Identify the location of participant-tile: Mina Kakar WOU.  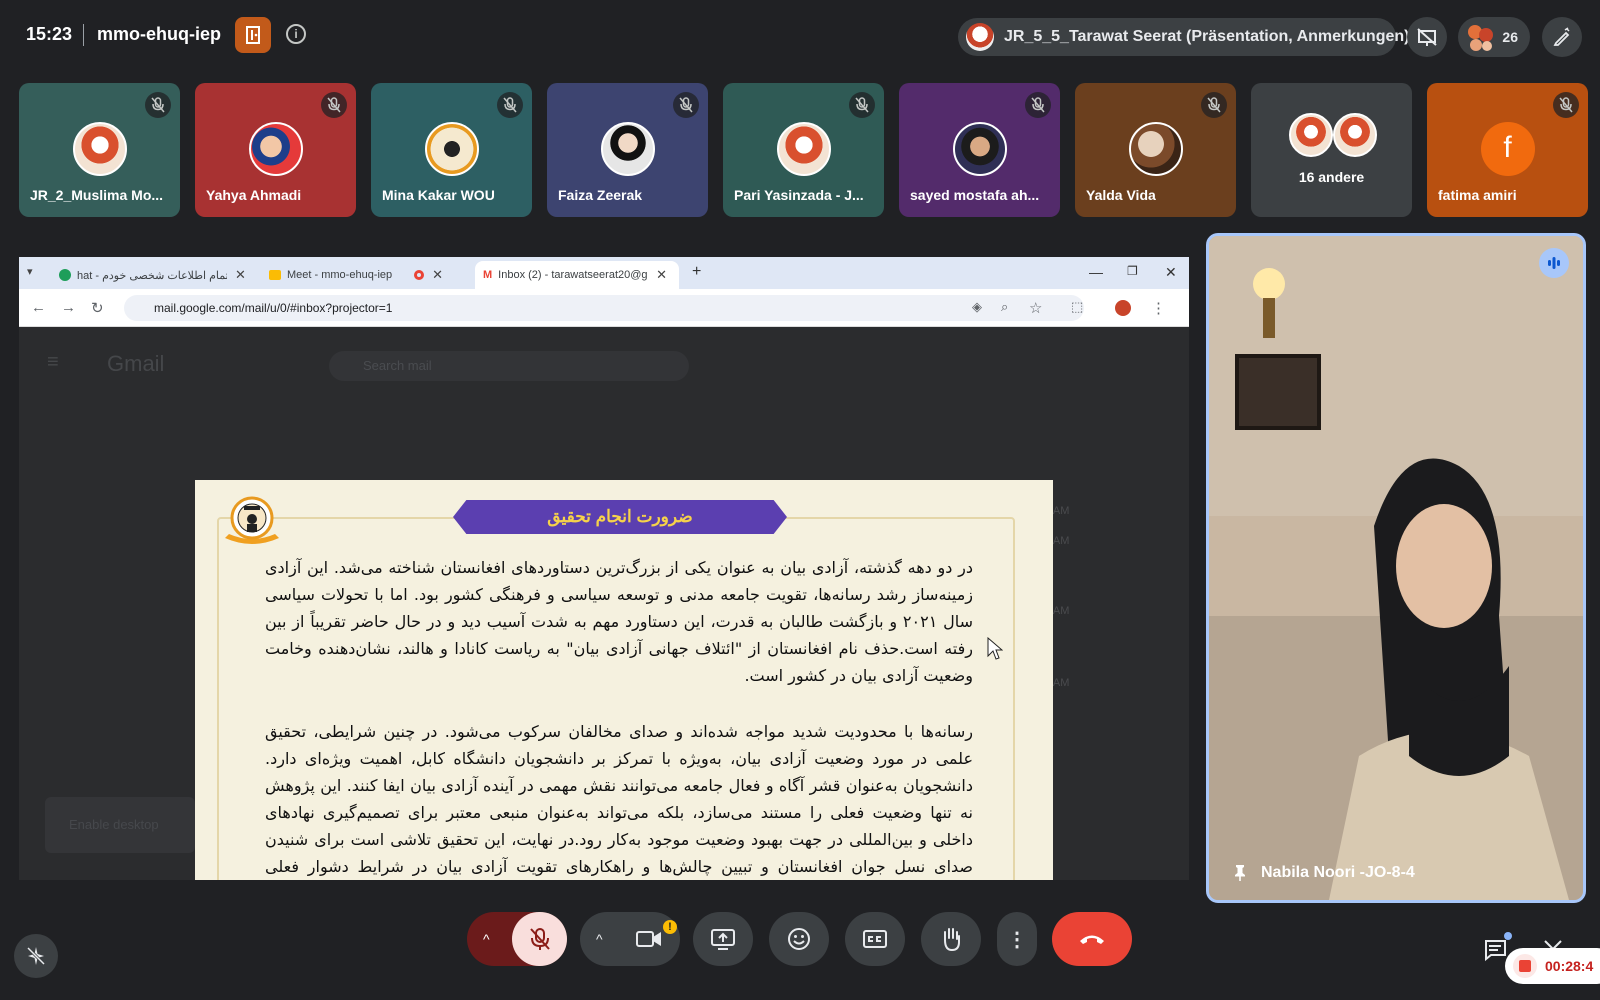
(451, 150).